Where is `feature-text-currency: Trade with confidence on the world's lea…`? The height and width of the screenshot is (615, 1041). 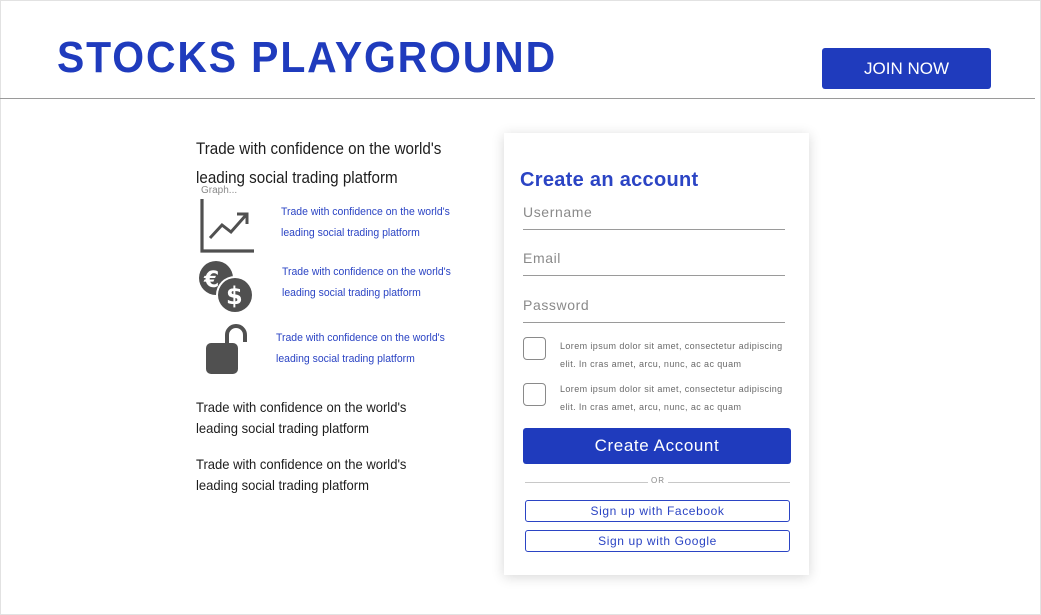 feature-text-currency: Trade with confidence on the world's lea… is located at coordinates (366, 282).